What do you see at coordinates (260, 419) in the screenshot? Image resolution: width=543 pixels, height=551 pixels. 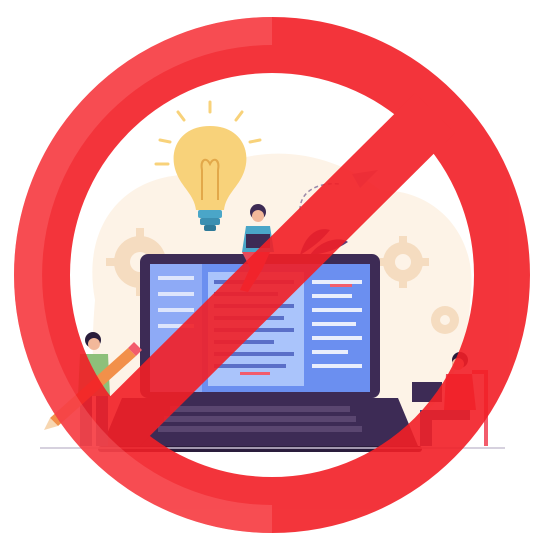 I see `laptop-keyboard` at bounding box center [260, 419].